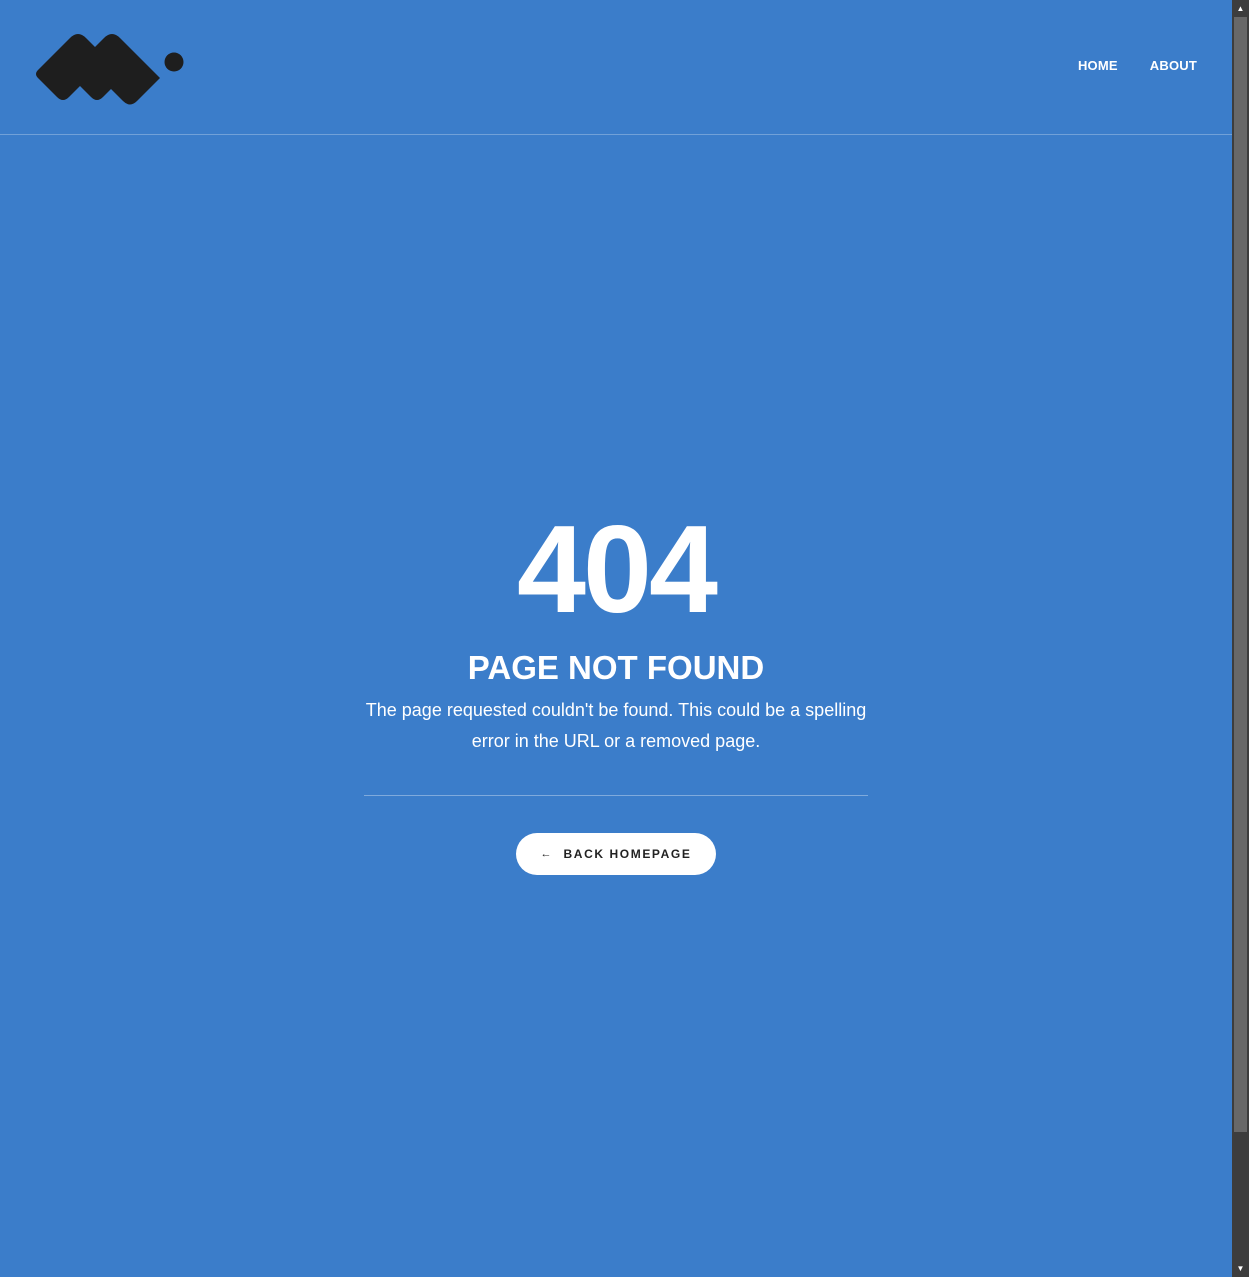 This screenshot has width=1249, height=1277. What do you see at coordinates (1137, 65) in the screenshot?
I see `main-nav: HOME ABOUT` at bounding box center [1137, 65].